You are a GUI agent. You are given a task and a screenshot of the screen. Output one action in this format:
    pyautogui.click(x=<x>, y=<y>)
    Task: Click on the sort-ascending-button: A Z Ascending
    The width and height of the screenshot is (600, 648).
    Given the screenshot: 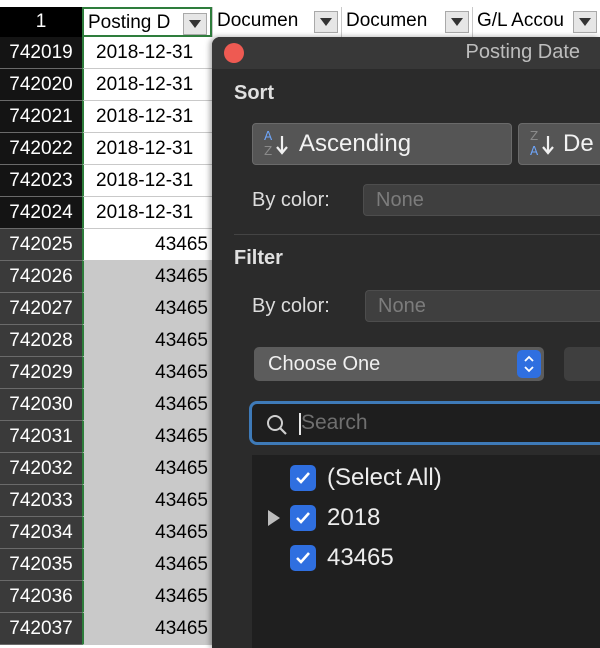 What is the action you would take?
    pyautogui.click(x=382, y=144)
    